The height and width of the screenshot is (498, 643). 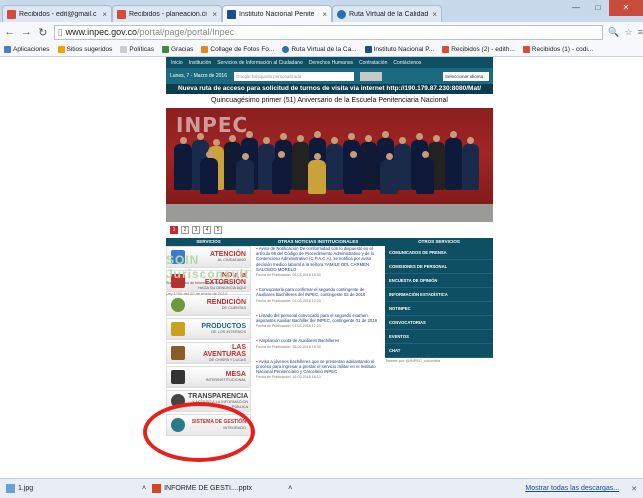 I want to click on service-productos: PRODUCTOS de los internos, so click(x=208, y=329).